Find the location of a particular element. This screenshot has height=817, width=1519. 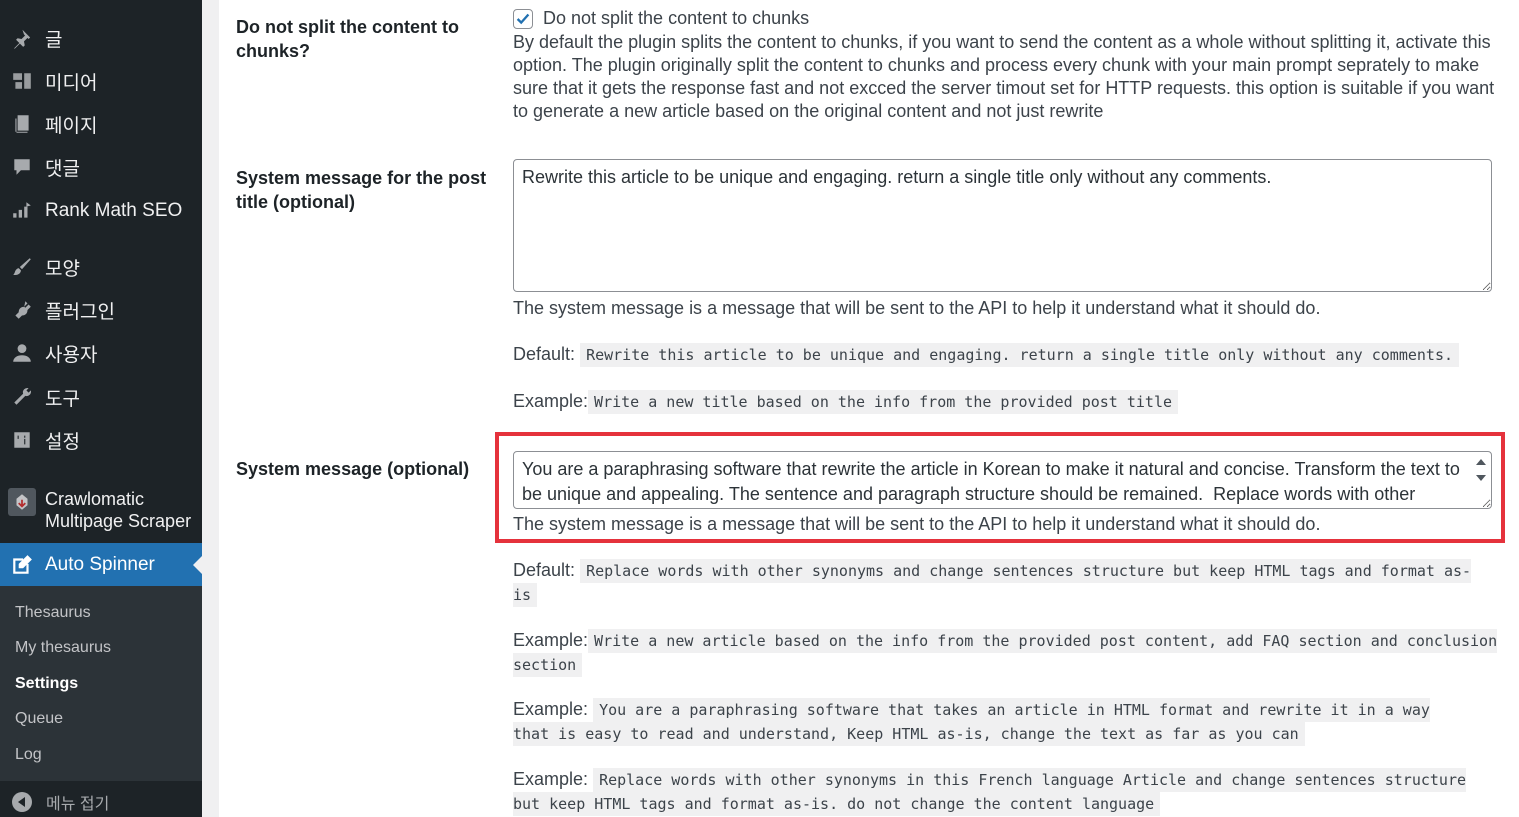

crawlomatic-label-line2: Multipage Scraper is located at coordinates (118, 521).